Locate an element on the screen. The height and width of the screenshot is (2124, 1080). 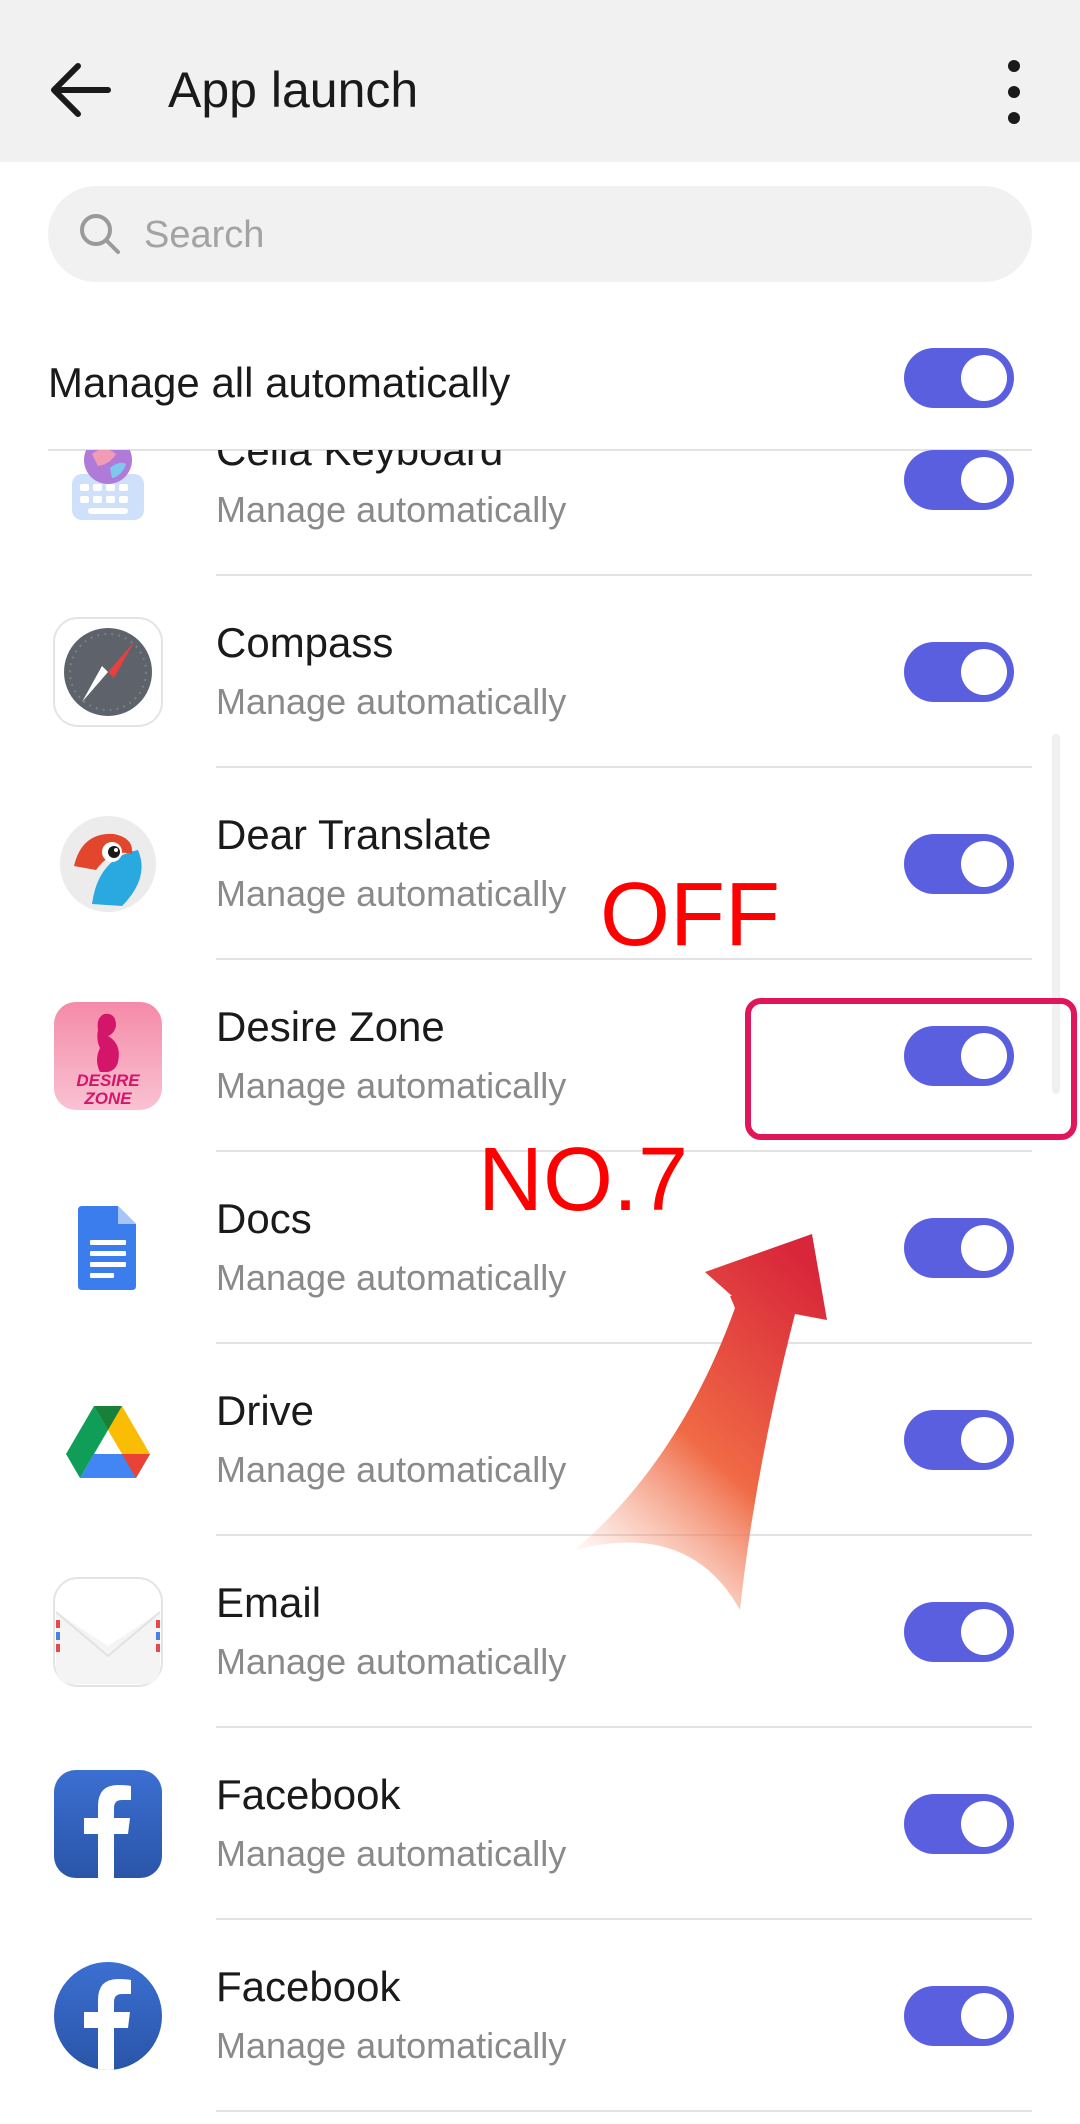
list-item-celia-keyboard: Celia Keyboard Manage automatically is located at coordinates (540, 513).